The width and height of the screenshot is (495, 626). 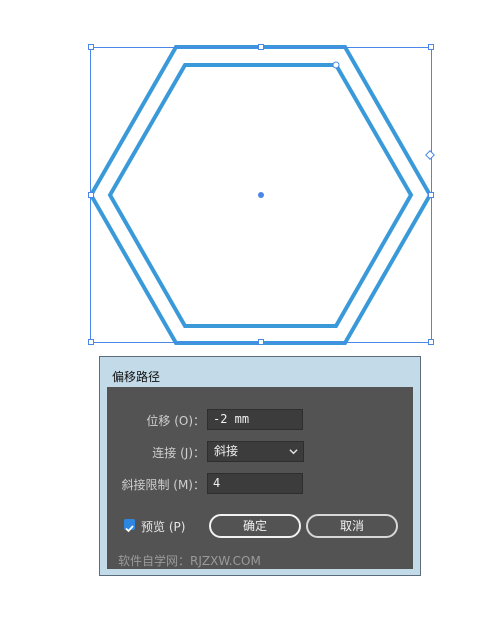 I want to click on rotate-handle-icon, so click(x=430, y=155).